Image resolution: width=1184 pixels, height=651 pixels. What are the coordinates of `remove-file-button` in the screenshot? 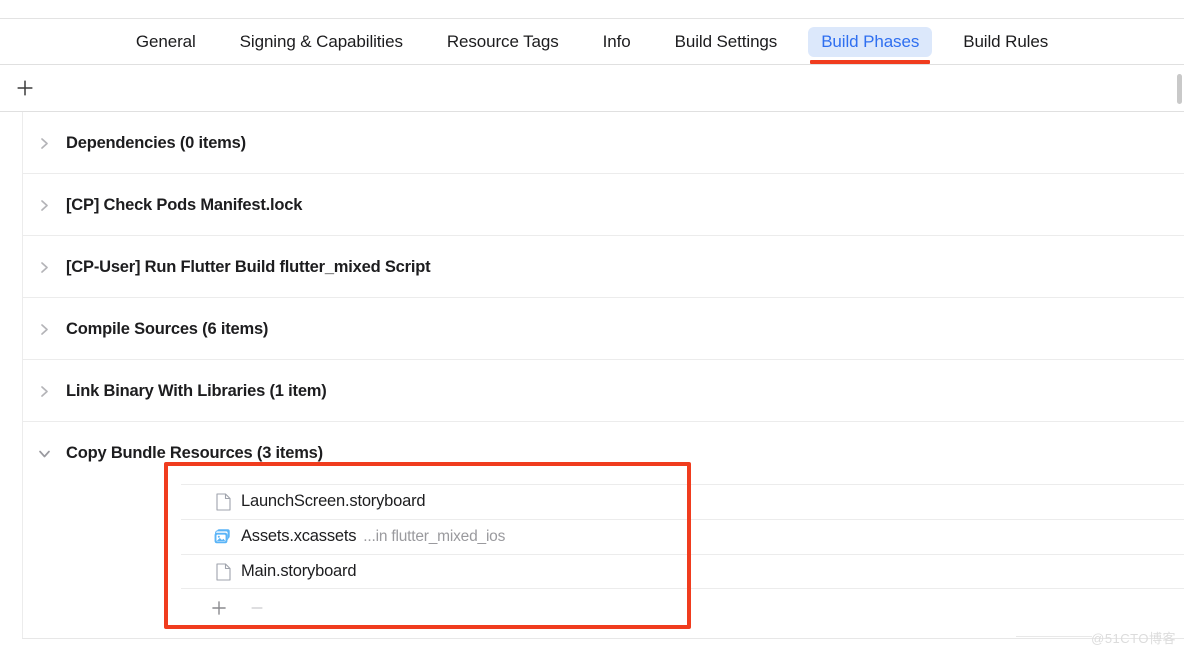 It's located at (257, 608).